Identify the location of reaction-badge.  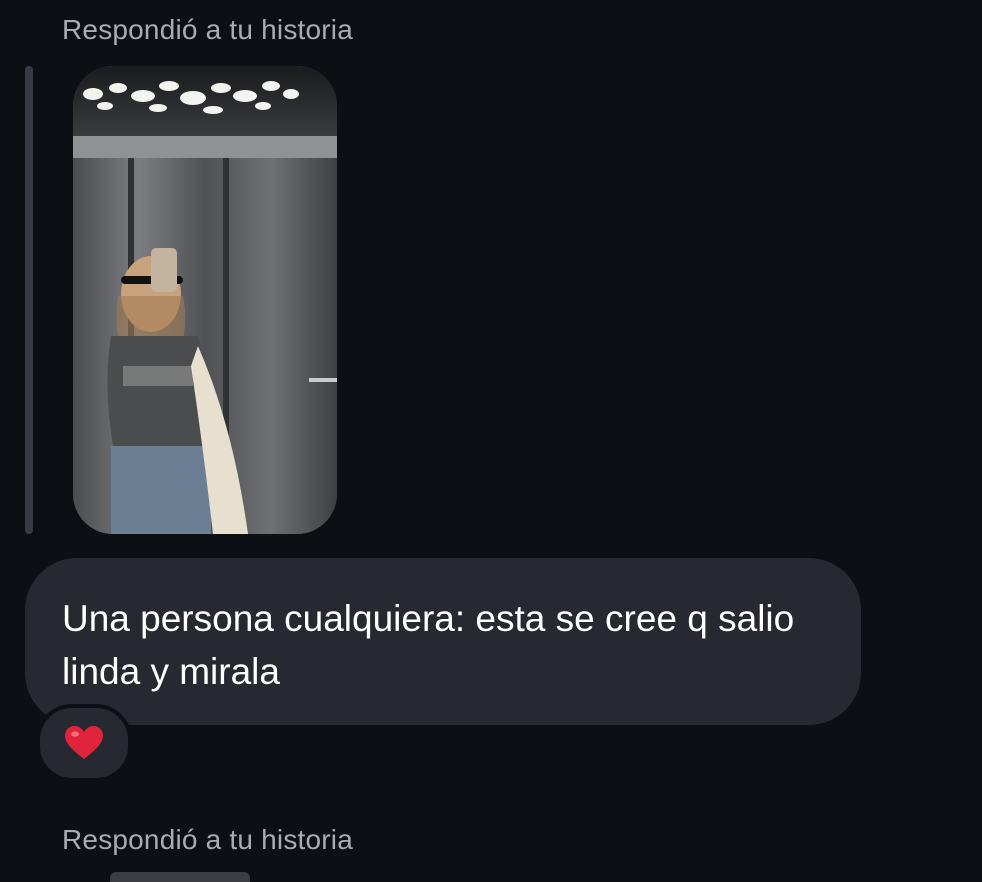
(84, 743).